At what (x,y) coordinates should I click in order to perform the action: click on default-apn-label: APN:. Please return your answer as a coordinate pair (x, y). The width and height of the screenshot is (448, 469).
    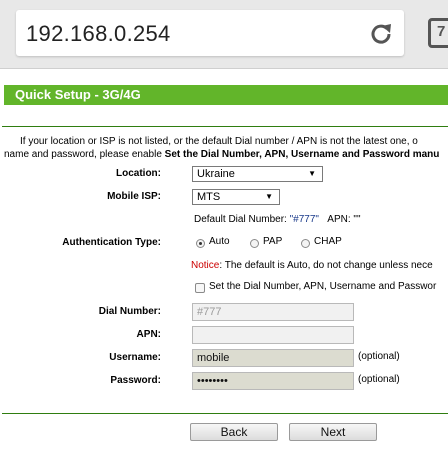
    Looking at the image, I should click on (340, 219).